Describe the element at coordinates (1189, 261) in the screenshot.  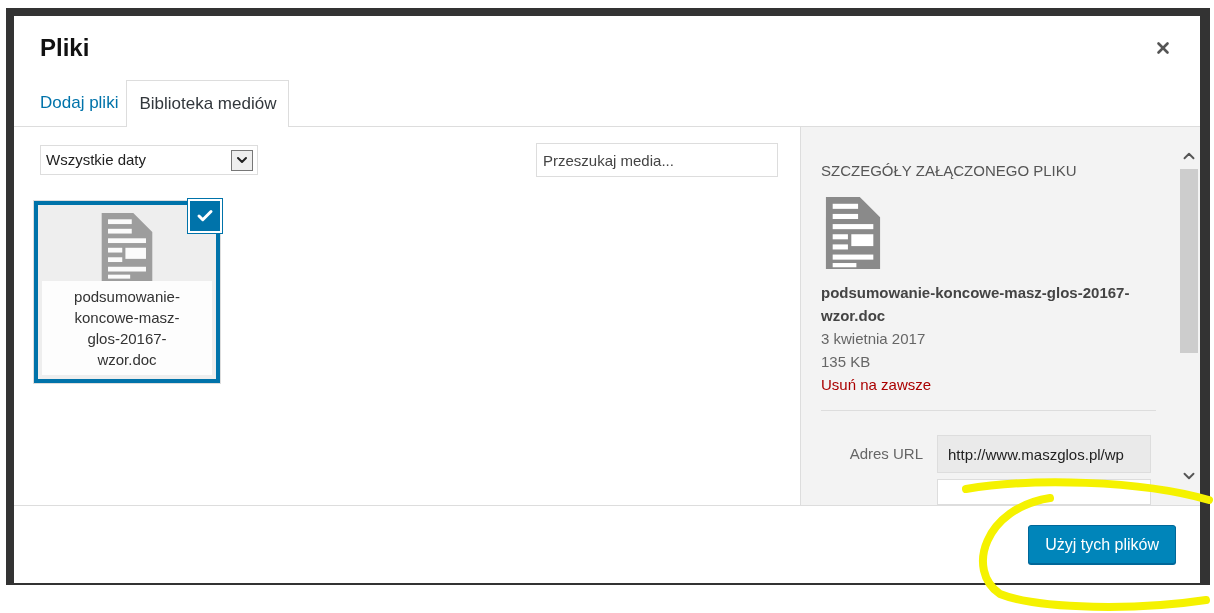
I see `scrollbar-thumb` at that location.